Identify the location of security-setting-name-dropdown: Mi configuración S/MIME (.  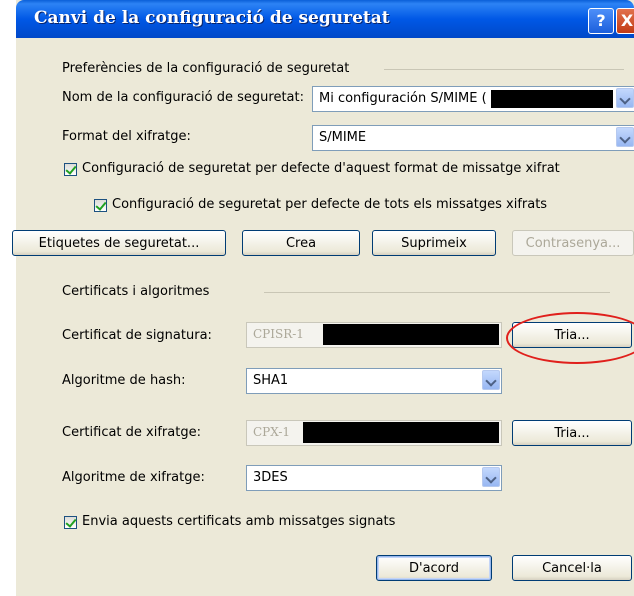
(473, 99).